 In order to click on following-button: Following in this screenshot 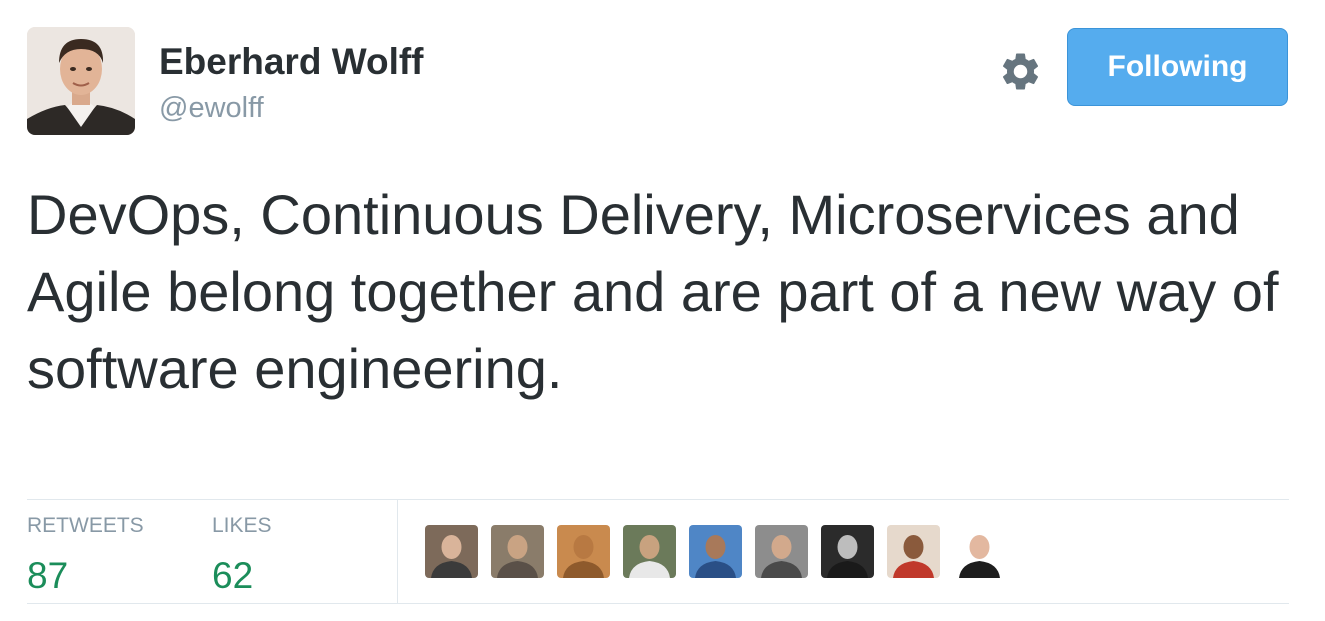, I will do `click(1177, 67)`.